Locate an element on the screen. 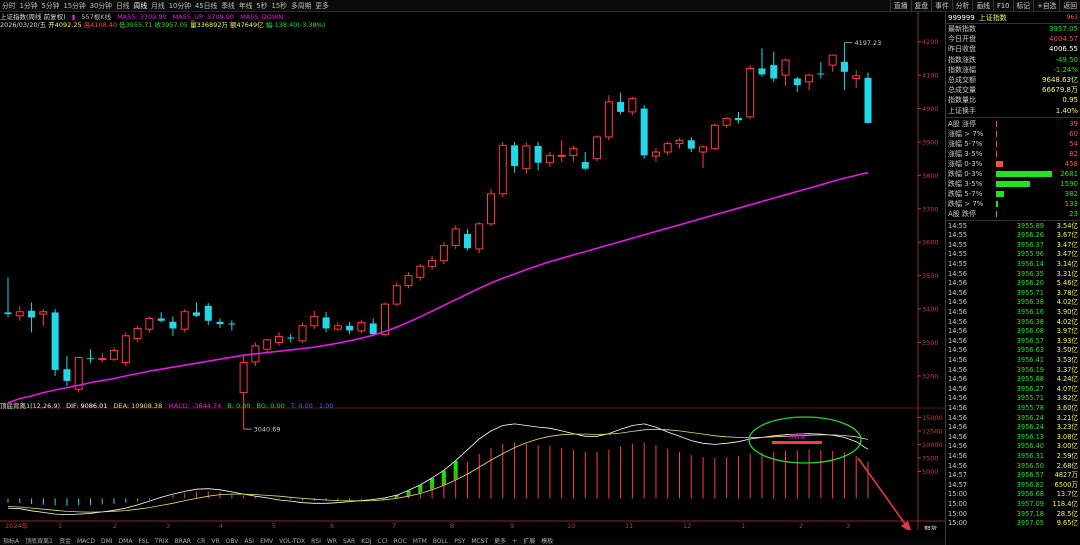 This screenshot has height=545, width=1080. indicator-tab-4: DMI is located at coordinates (107, 541).